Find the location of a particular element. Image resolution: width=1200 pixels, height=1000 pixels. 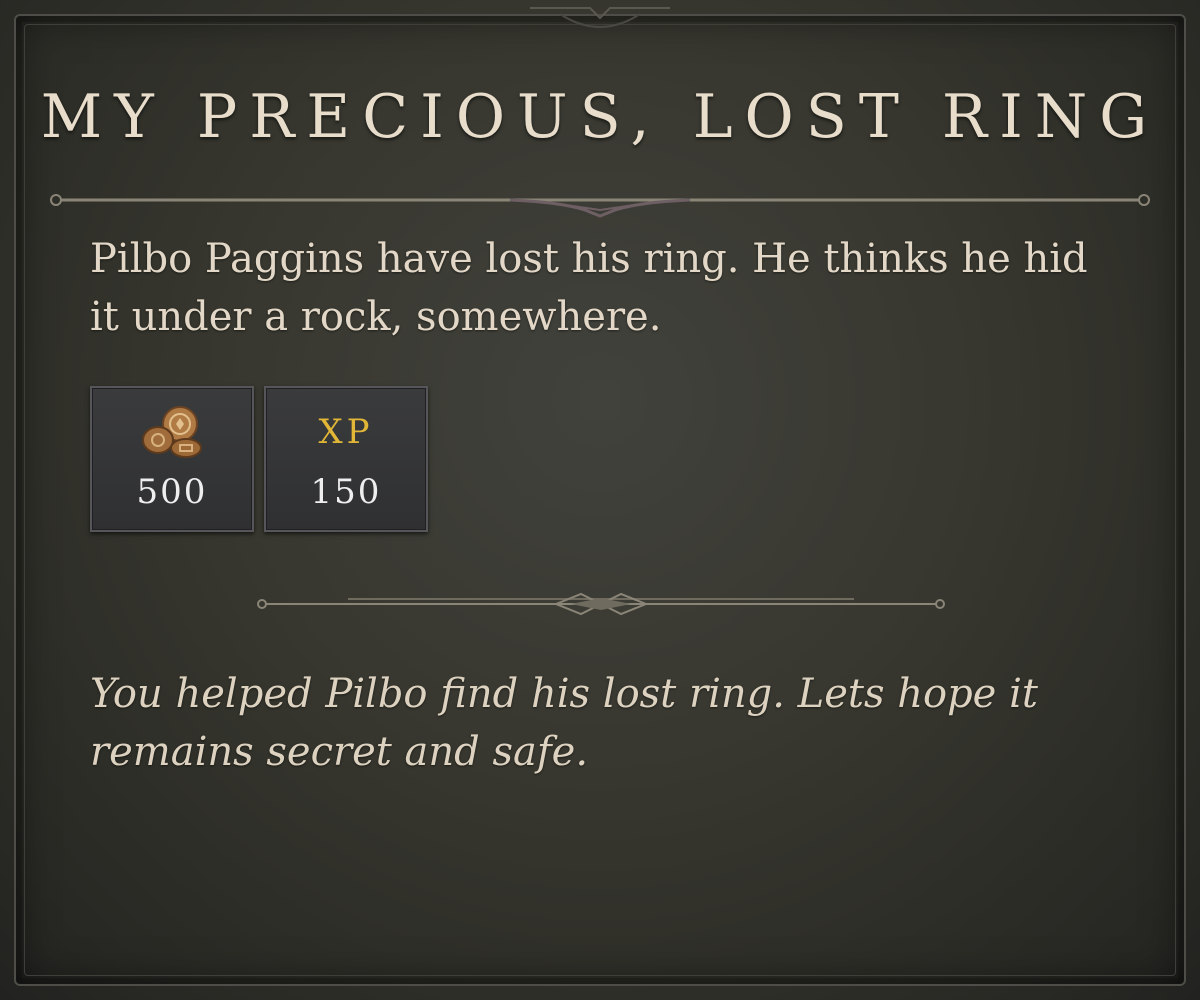

quest-title: My Precious, Lost Ring is located at coordinates (600, 117).